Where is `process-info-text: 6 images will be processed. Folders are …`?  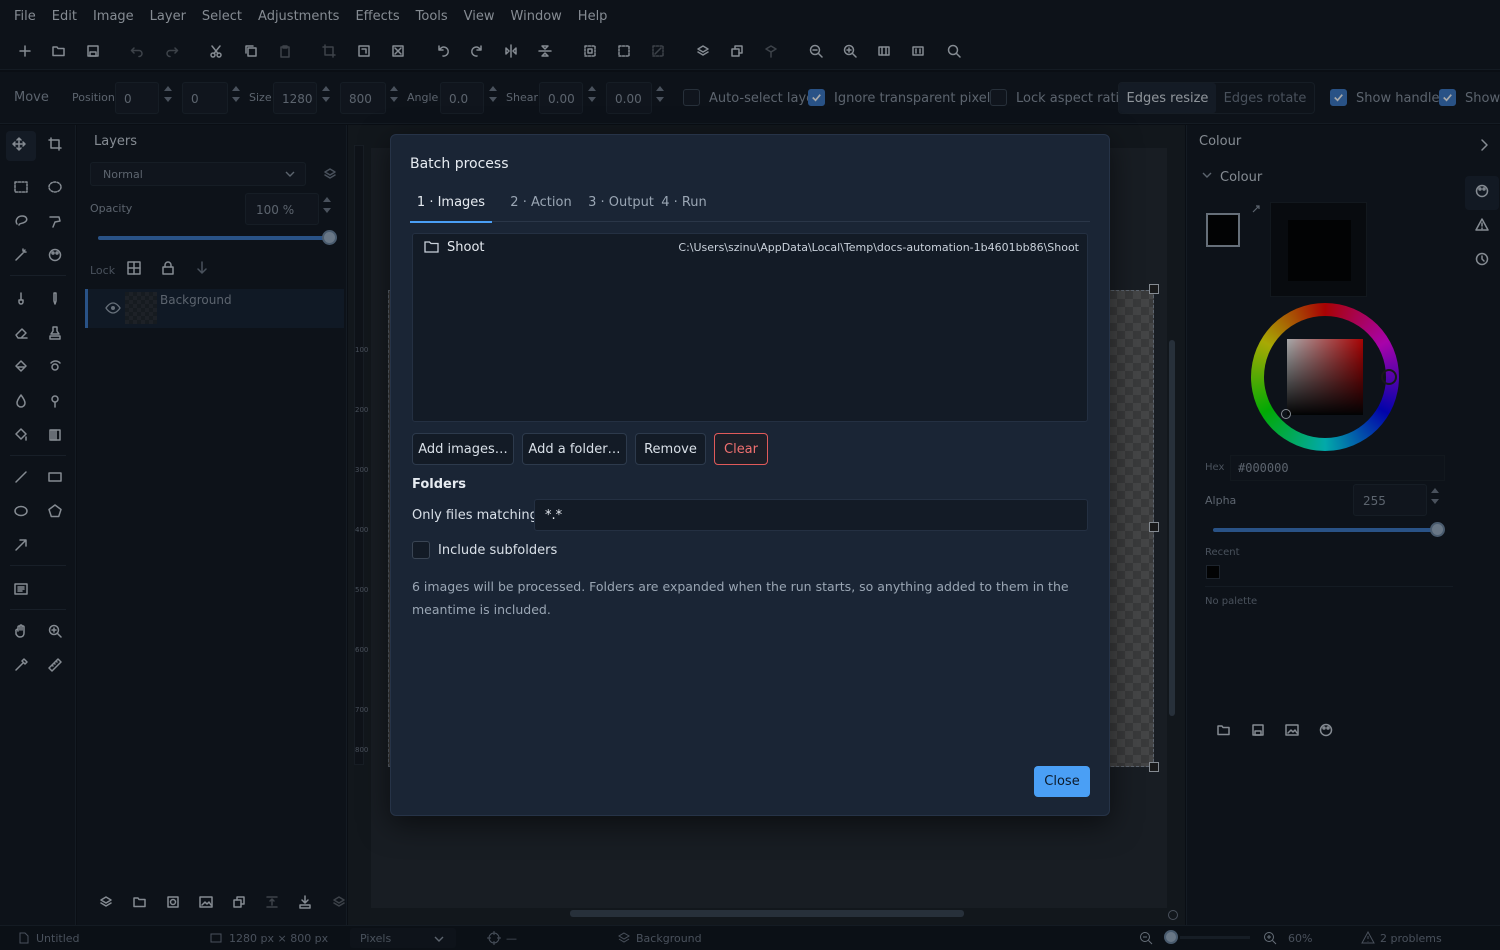 process-info-text: 6 images will be processed. Folders are … is located at coordinates (740, 598).